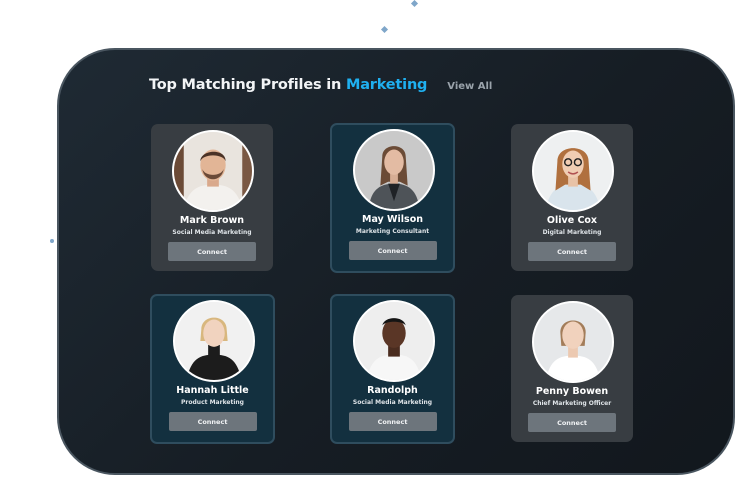 This screenshot has height=480, width=737. I want to click on view-all-link: View All, so click(469, 86).